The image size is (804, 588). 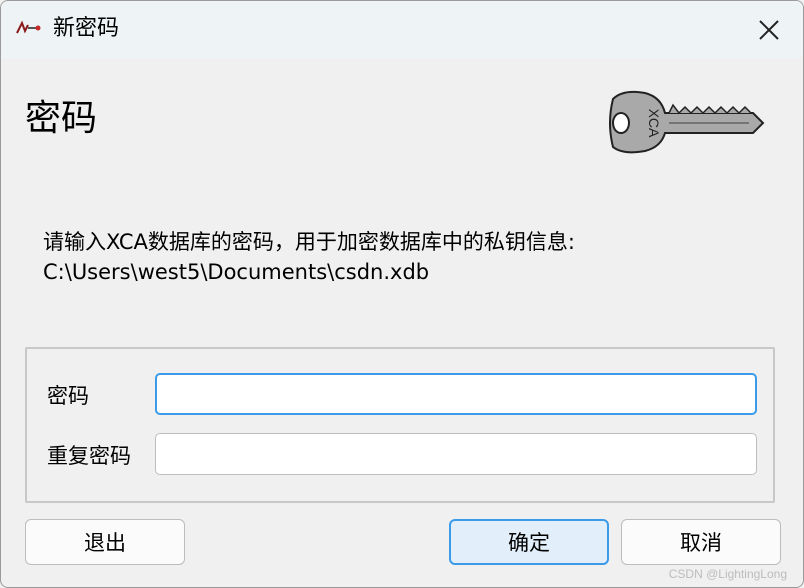 What do you see at coordinates (687, 122) in the screenshot?
I see `key-icon: XCA` at bounding box center [687, 122].